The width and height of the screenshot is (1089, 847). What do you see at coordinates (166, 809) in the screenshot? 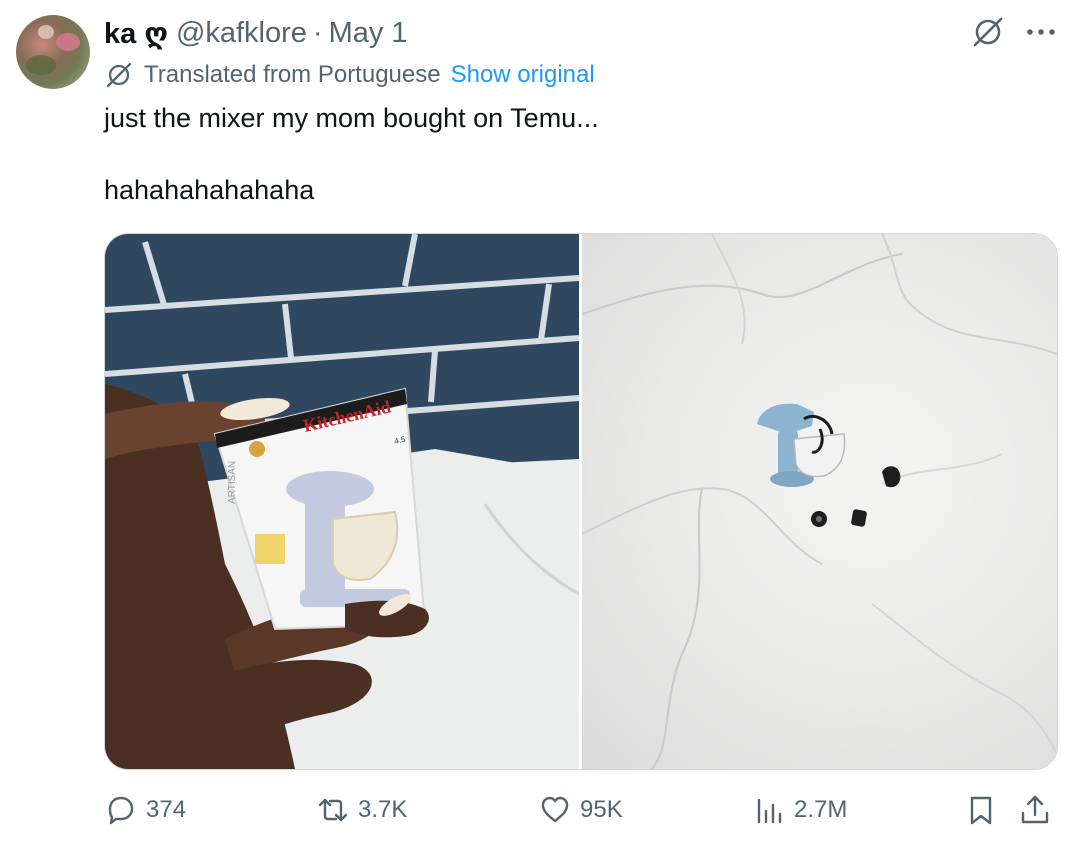
I see `reply-count: 374` at bounding box center [166, 809].